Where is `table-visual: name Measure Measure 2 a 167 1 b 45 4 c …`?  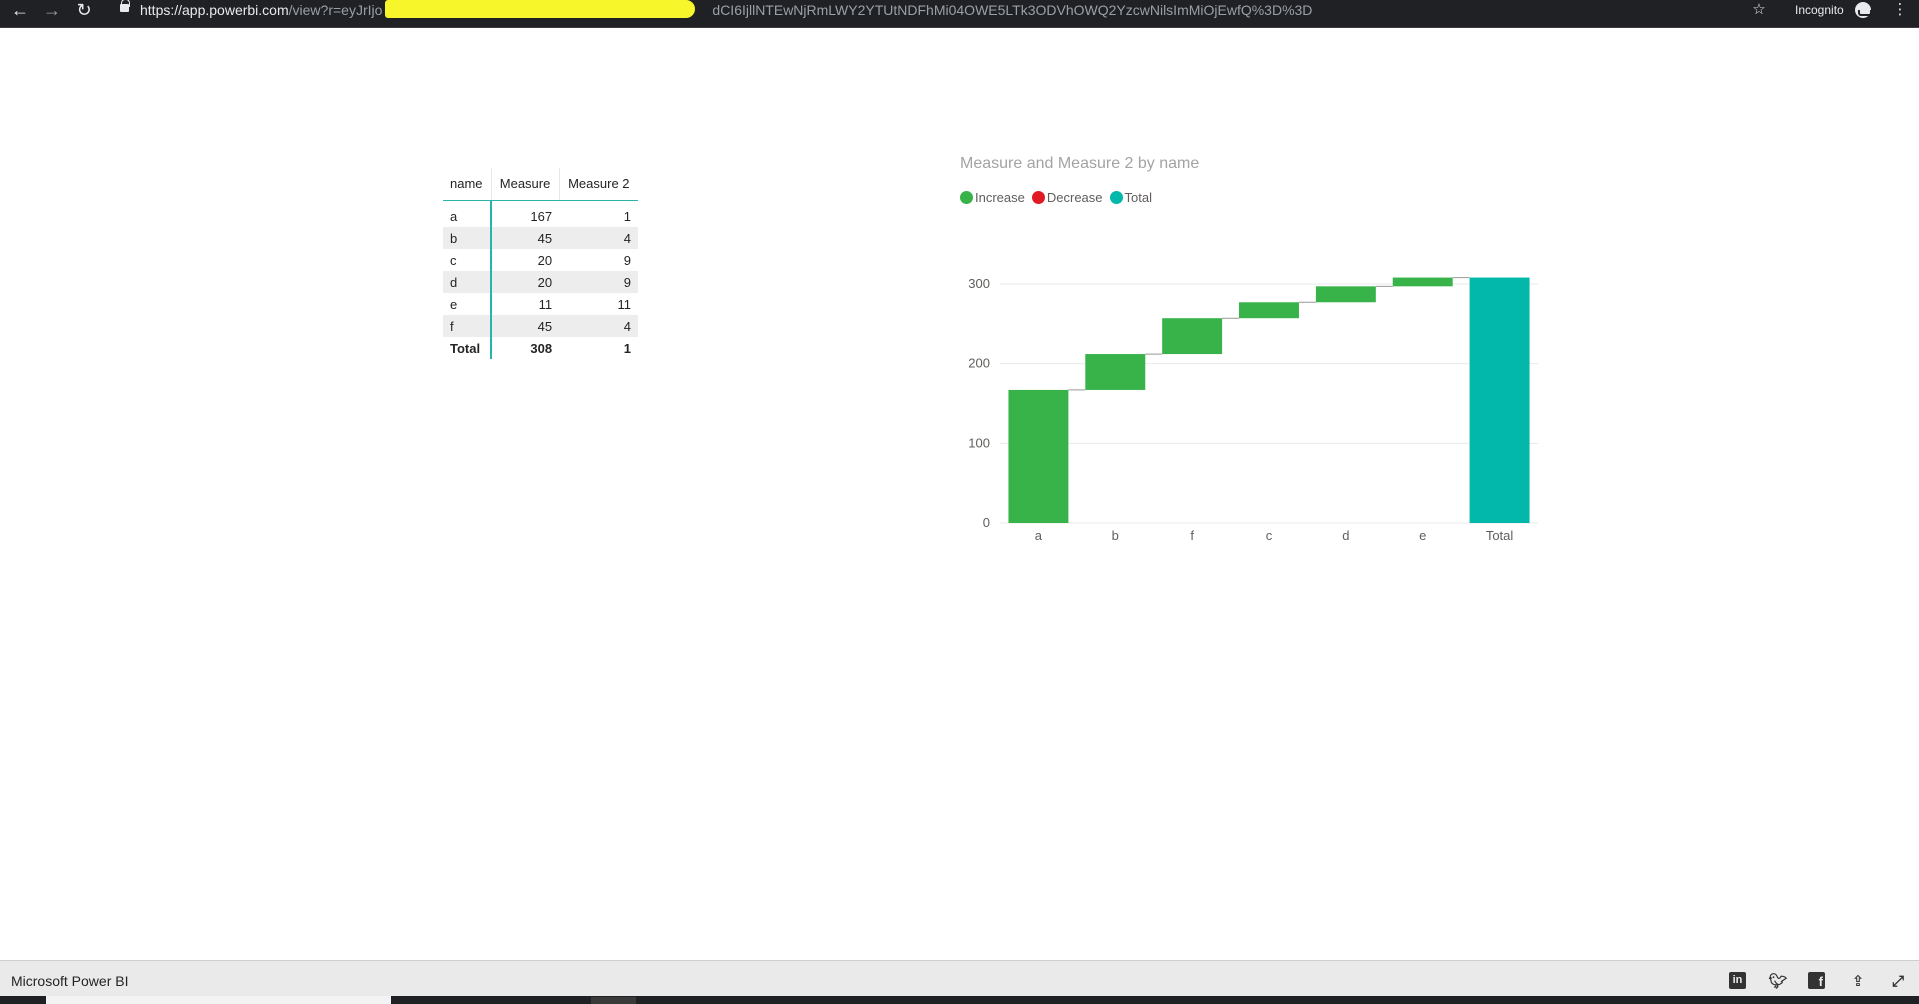 table-visual: name Measure Measure 2 a 167 1 b 45 4 c … is located at coordinates (540, 263).